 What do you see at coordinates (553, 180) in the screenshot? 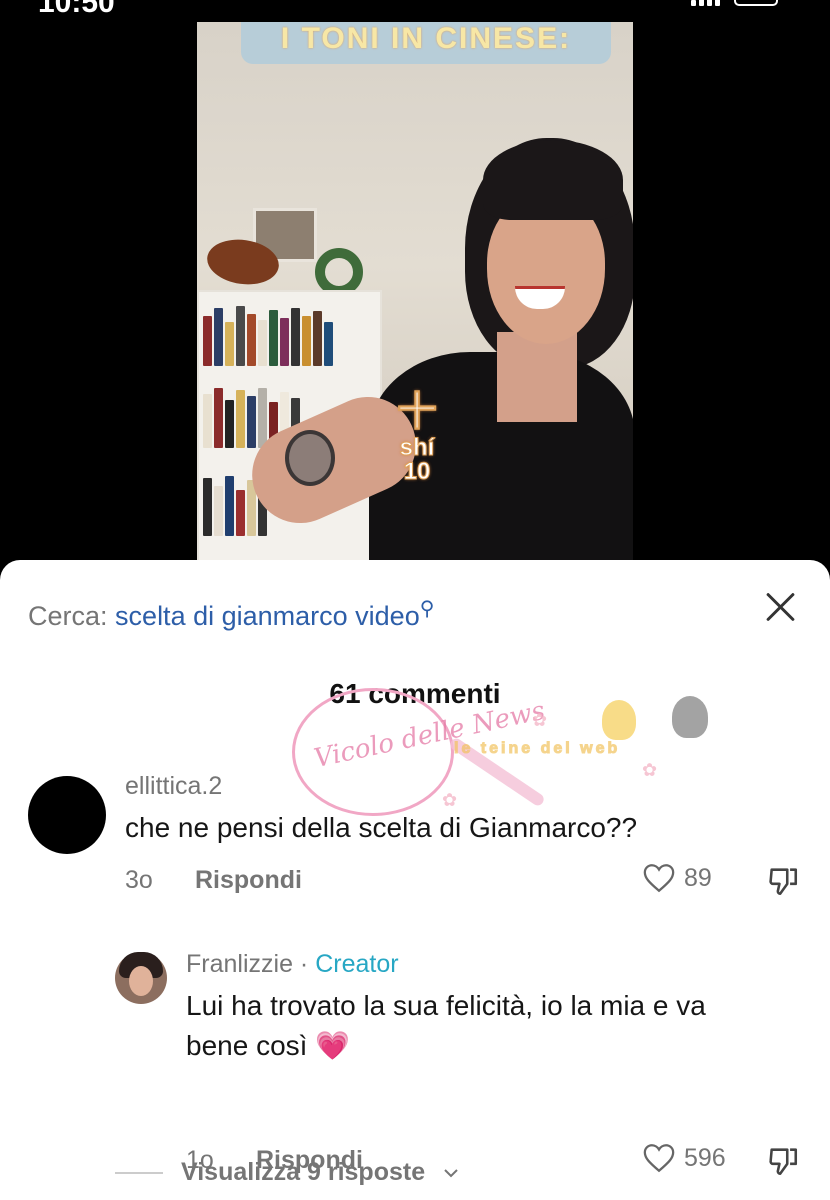
I see `person-bangs` at bounding box center [553, 180].